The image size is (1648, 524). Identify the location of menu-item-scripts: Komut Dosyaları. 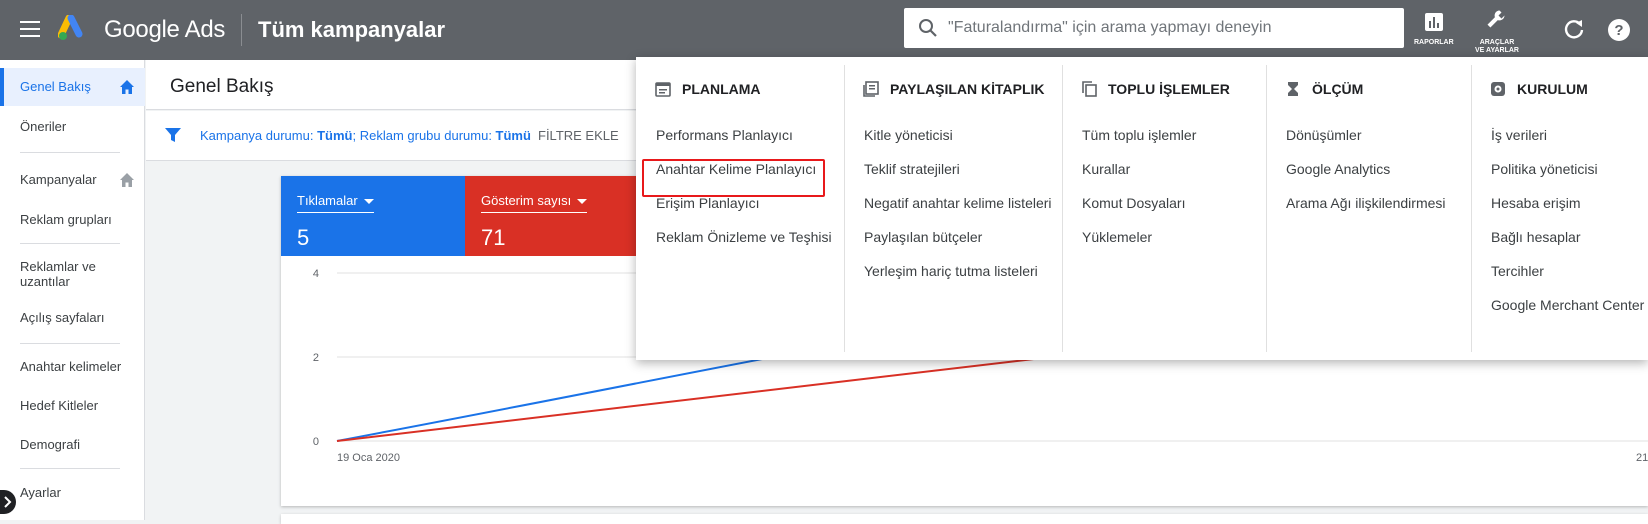
(1133, 203).